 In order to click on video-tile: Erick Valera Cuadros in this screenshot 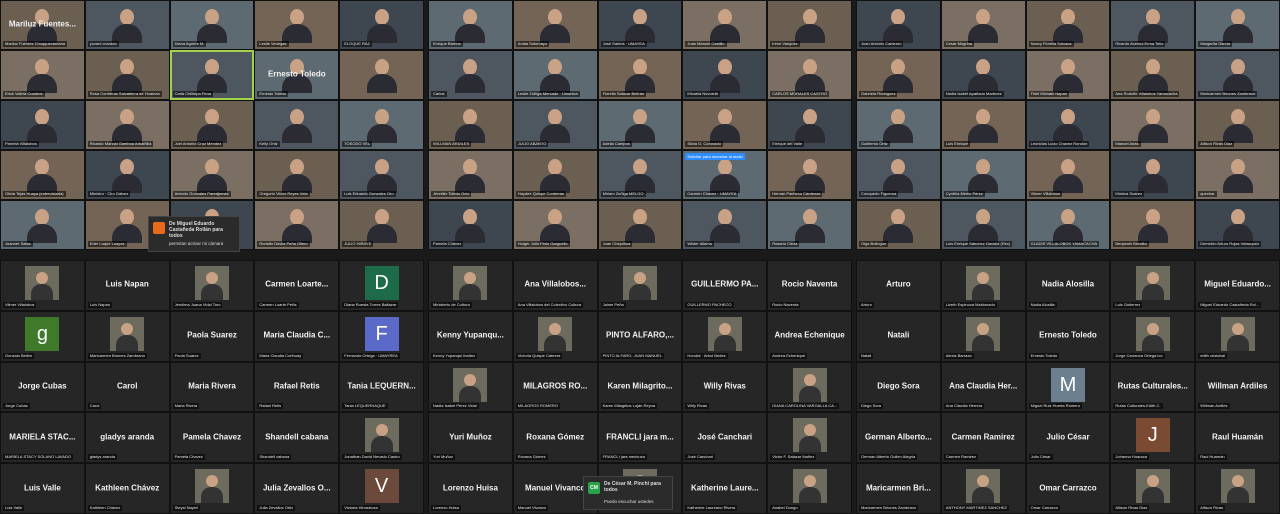, I will do `click(42, 75)`.